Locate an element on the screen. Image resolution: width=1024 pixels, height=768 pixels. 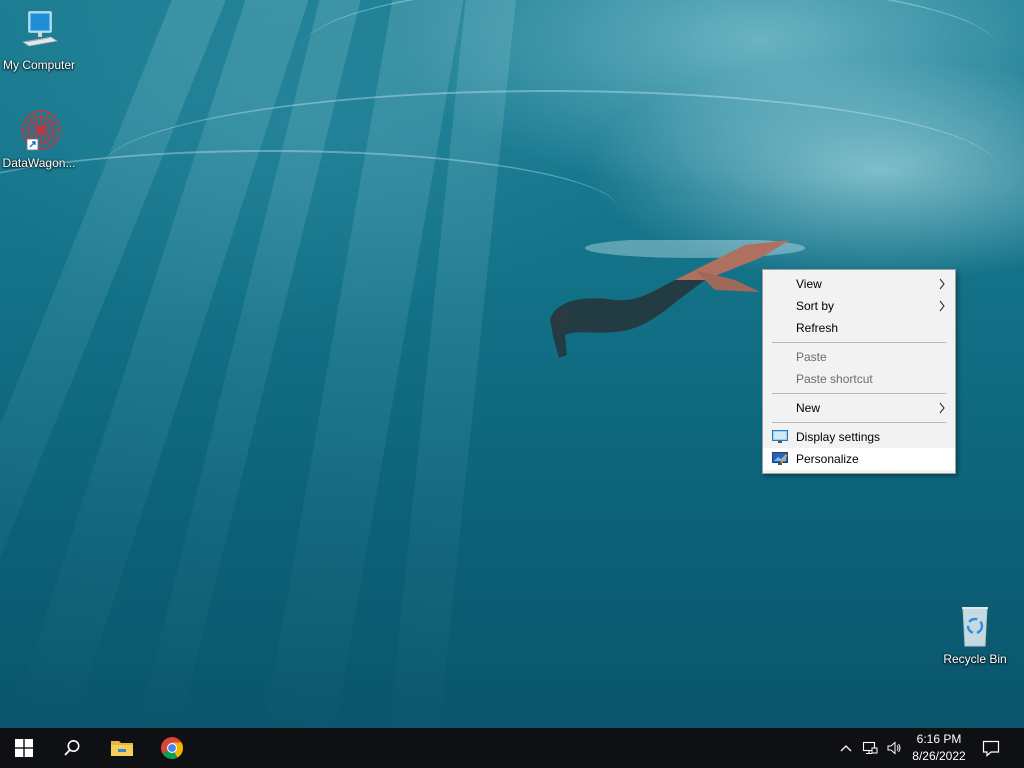
menu-item-paste: Paste is located at coordinates (859, 357).